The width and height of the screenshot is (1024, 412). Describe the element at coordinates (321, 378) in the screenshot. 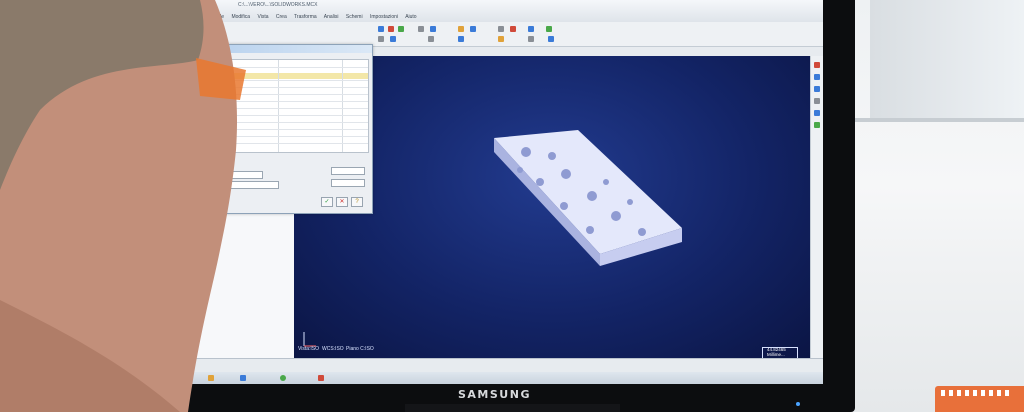

I see `taskbar-app-icon` at that location.